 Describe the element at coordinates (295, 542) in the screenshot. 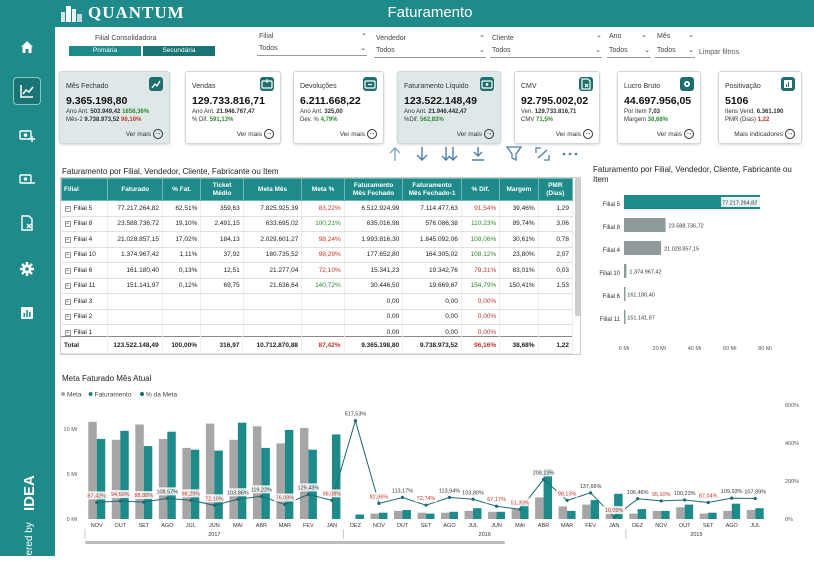

I see `chart-scrollbar` at that location.